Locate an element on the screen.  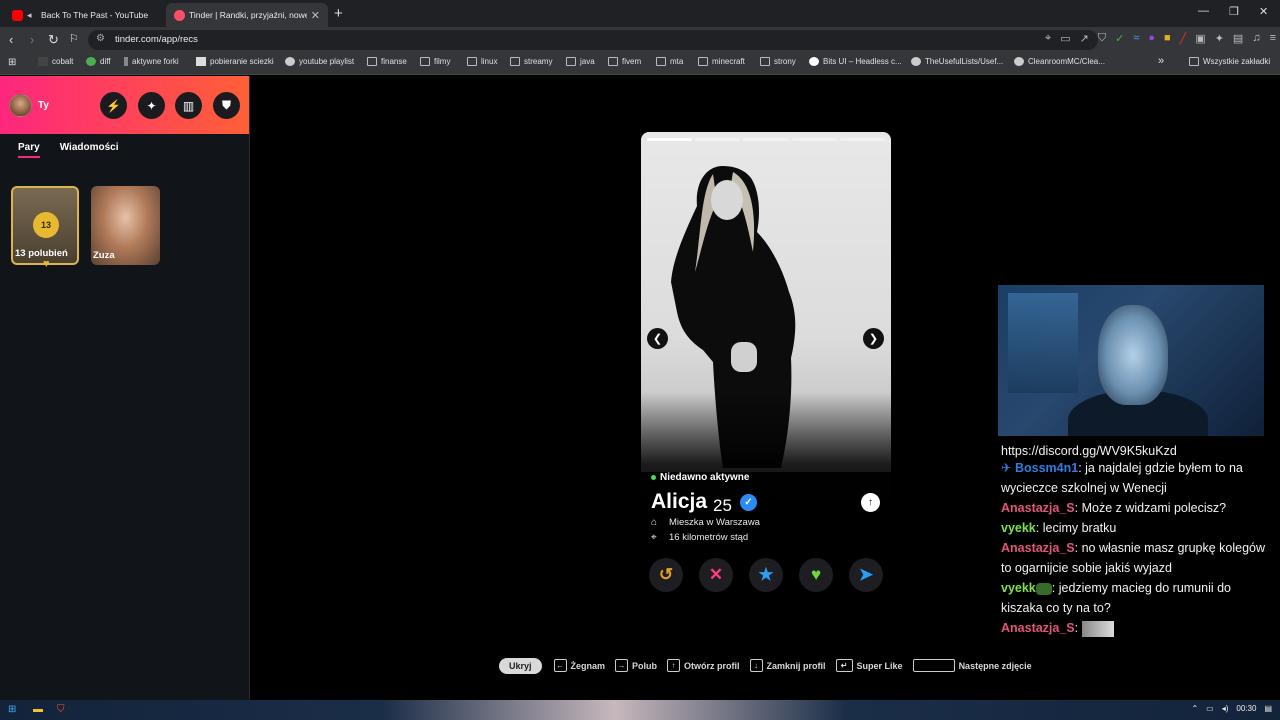
bookmark-diff: diff is located at coordinates (98, 61).